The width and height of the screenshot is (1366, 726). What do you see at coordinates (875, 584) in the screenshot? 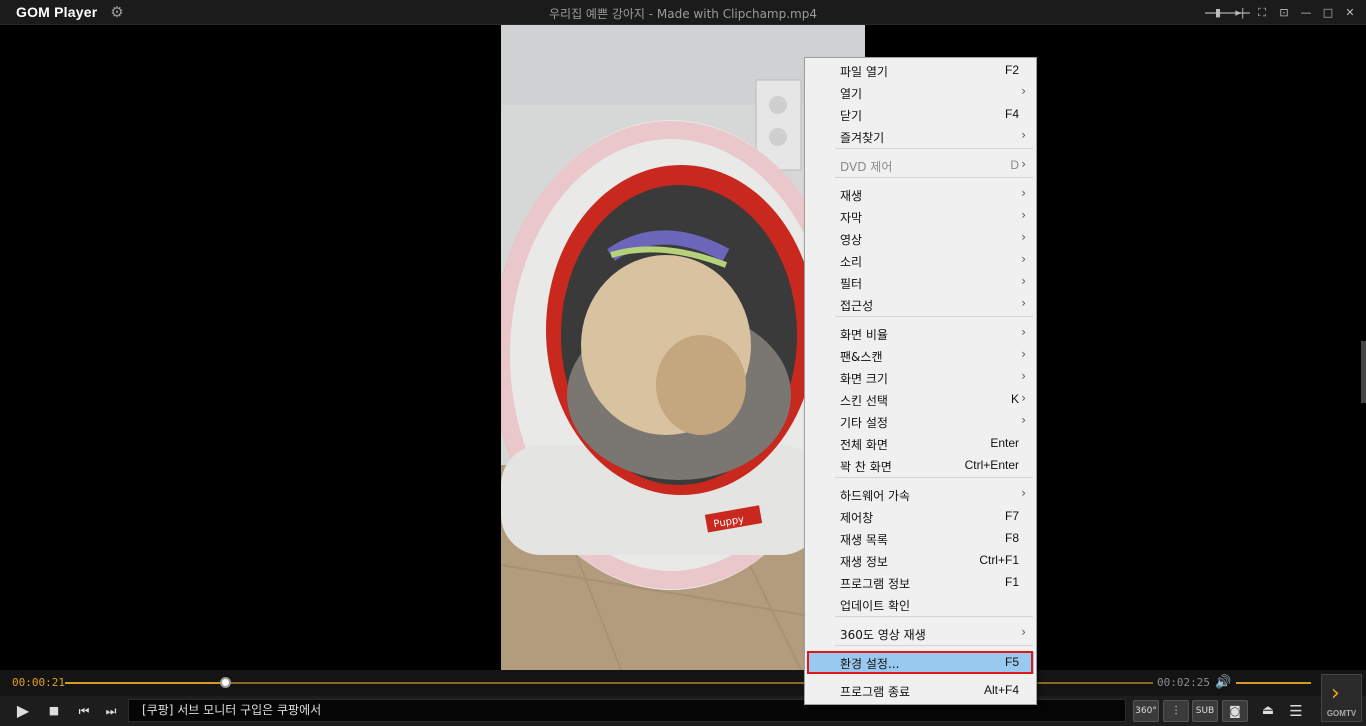
I see `menu-item-label: 프로그램 정보` at bounding box center [875, 584].